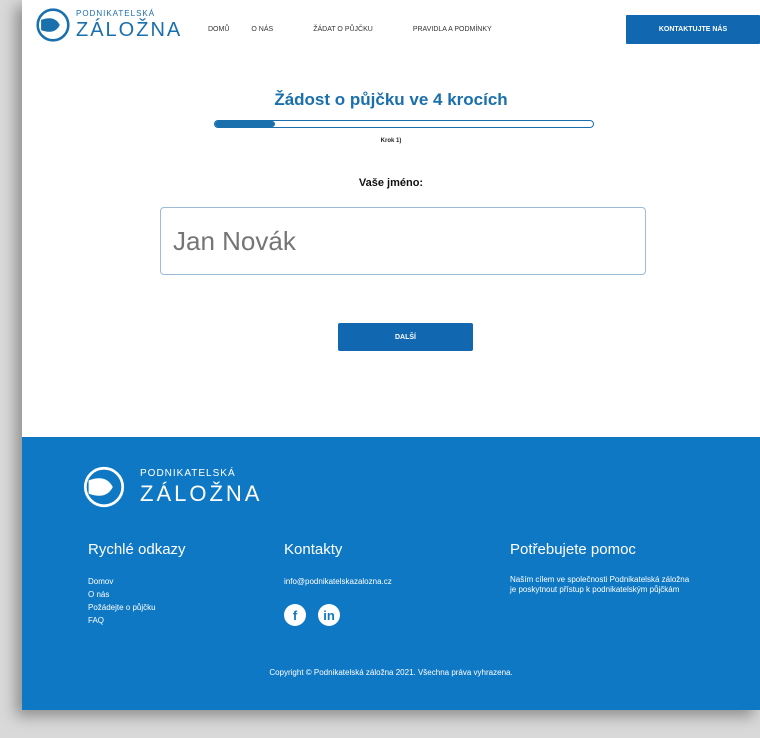 This screenshot has height=738, width=760. Describe the element at coordinates (404, 124) in the screenshot. I see `progress-bar` at that location.